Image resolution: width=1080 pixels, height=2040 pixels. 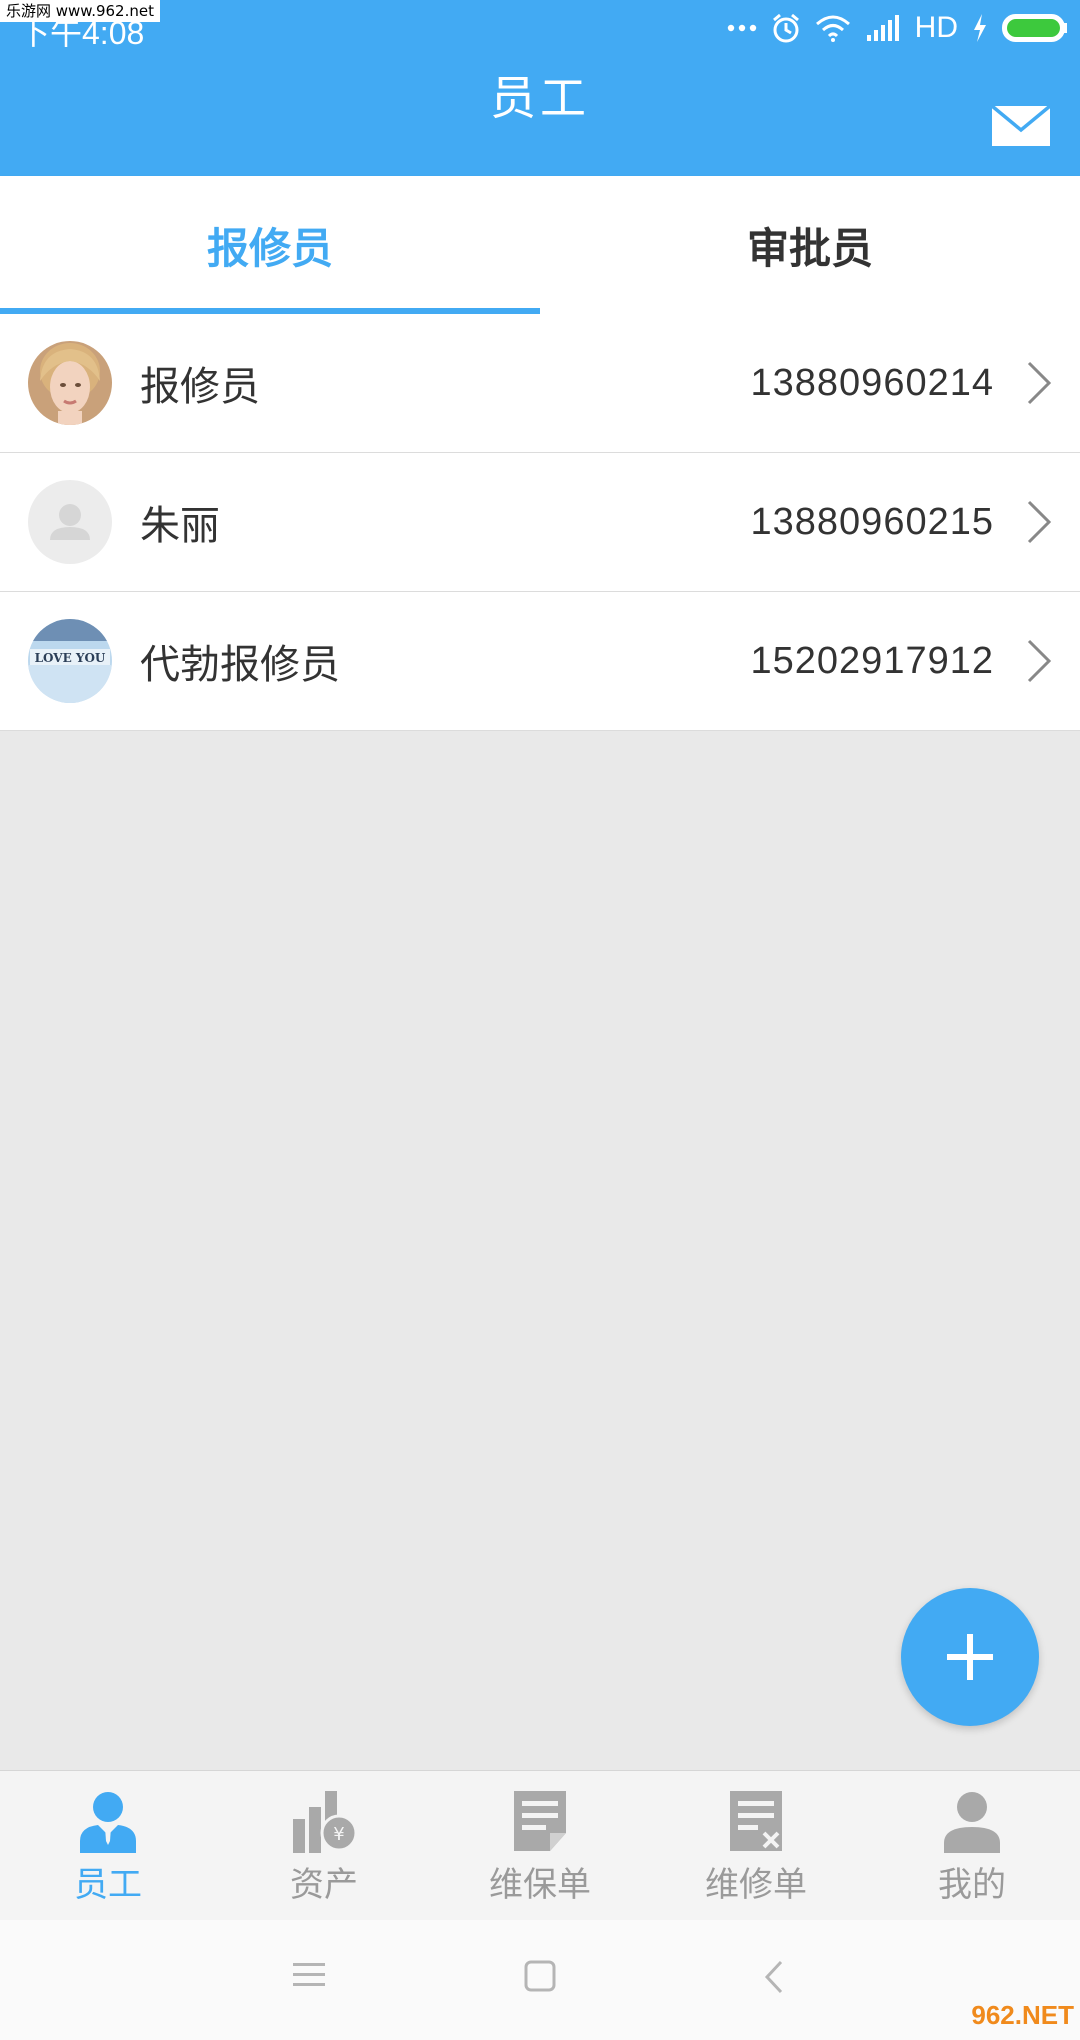 I want to click on avatar: LOVE YOU, so click(x=70, y=661).